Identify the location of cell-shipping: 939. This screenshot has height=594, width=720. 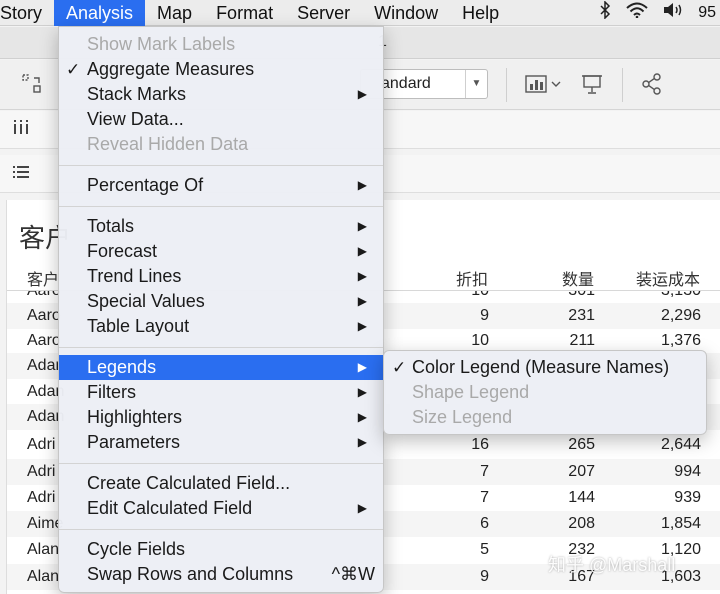
(687, 497).